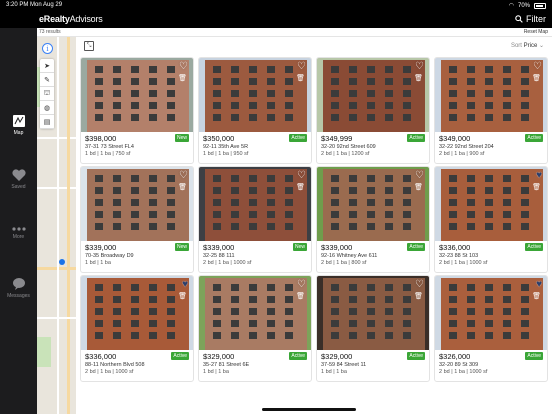  What do you see at coordinates (18, 179) in the screenshot?
I see `nav-saved: Saved` at bounding box center [18, 179].